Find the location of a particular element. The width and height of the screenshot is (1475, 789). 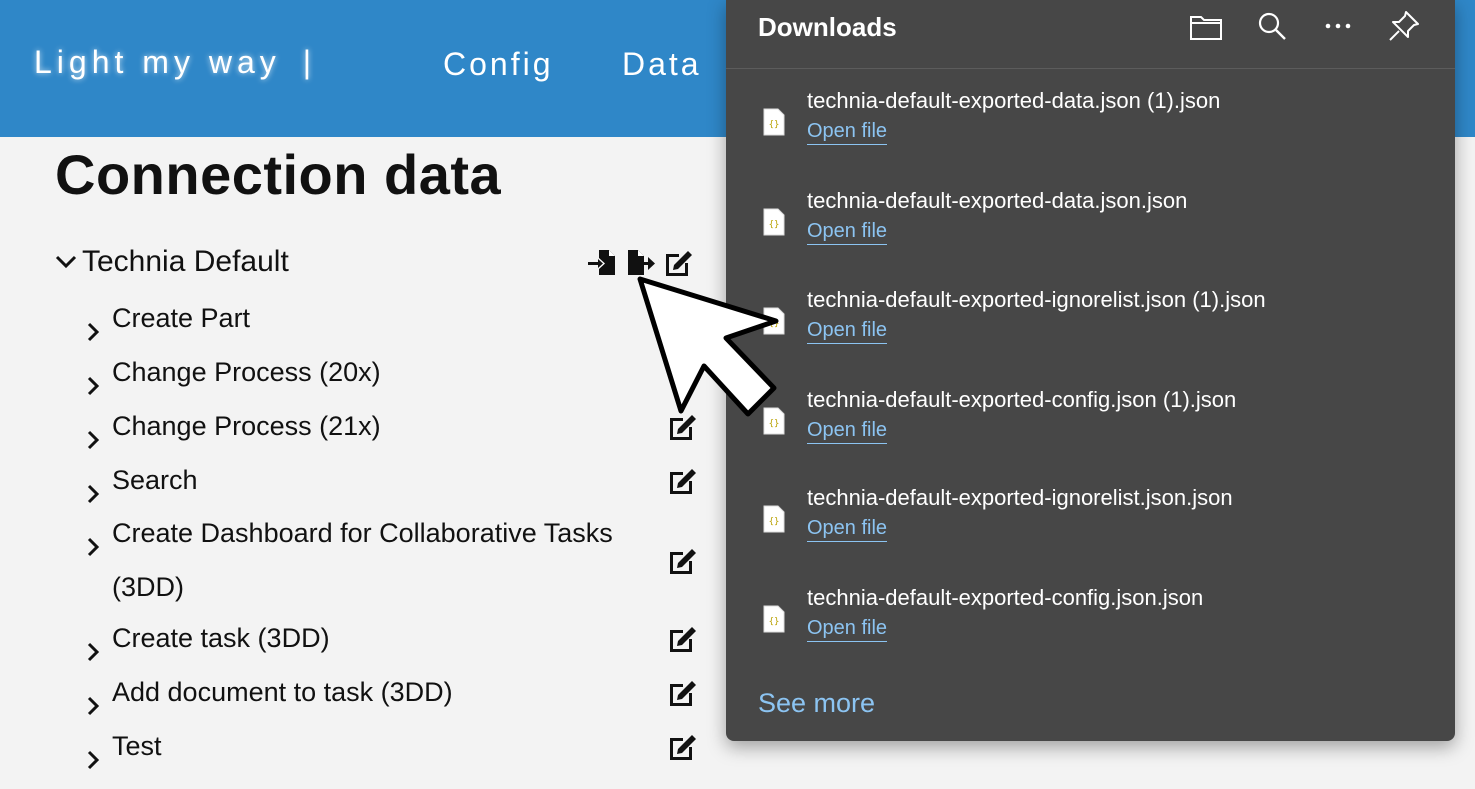

download-filename: technia-default-exported-data.json.json is located at coordinates (997, 200).